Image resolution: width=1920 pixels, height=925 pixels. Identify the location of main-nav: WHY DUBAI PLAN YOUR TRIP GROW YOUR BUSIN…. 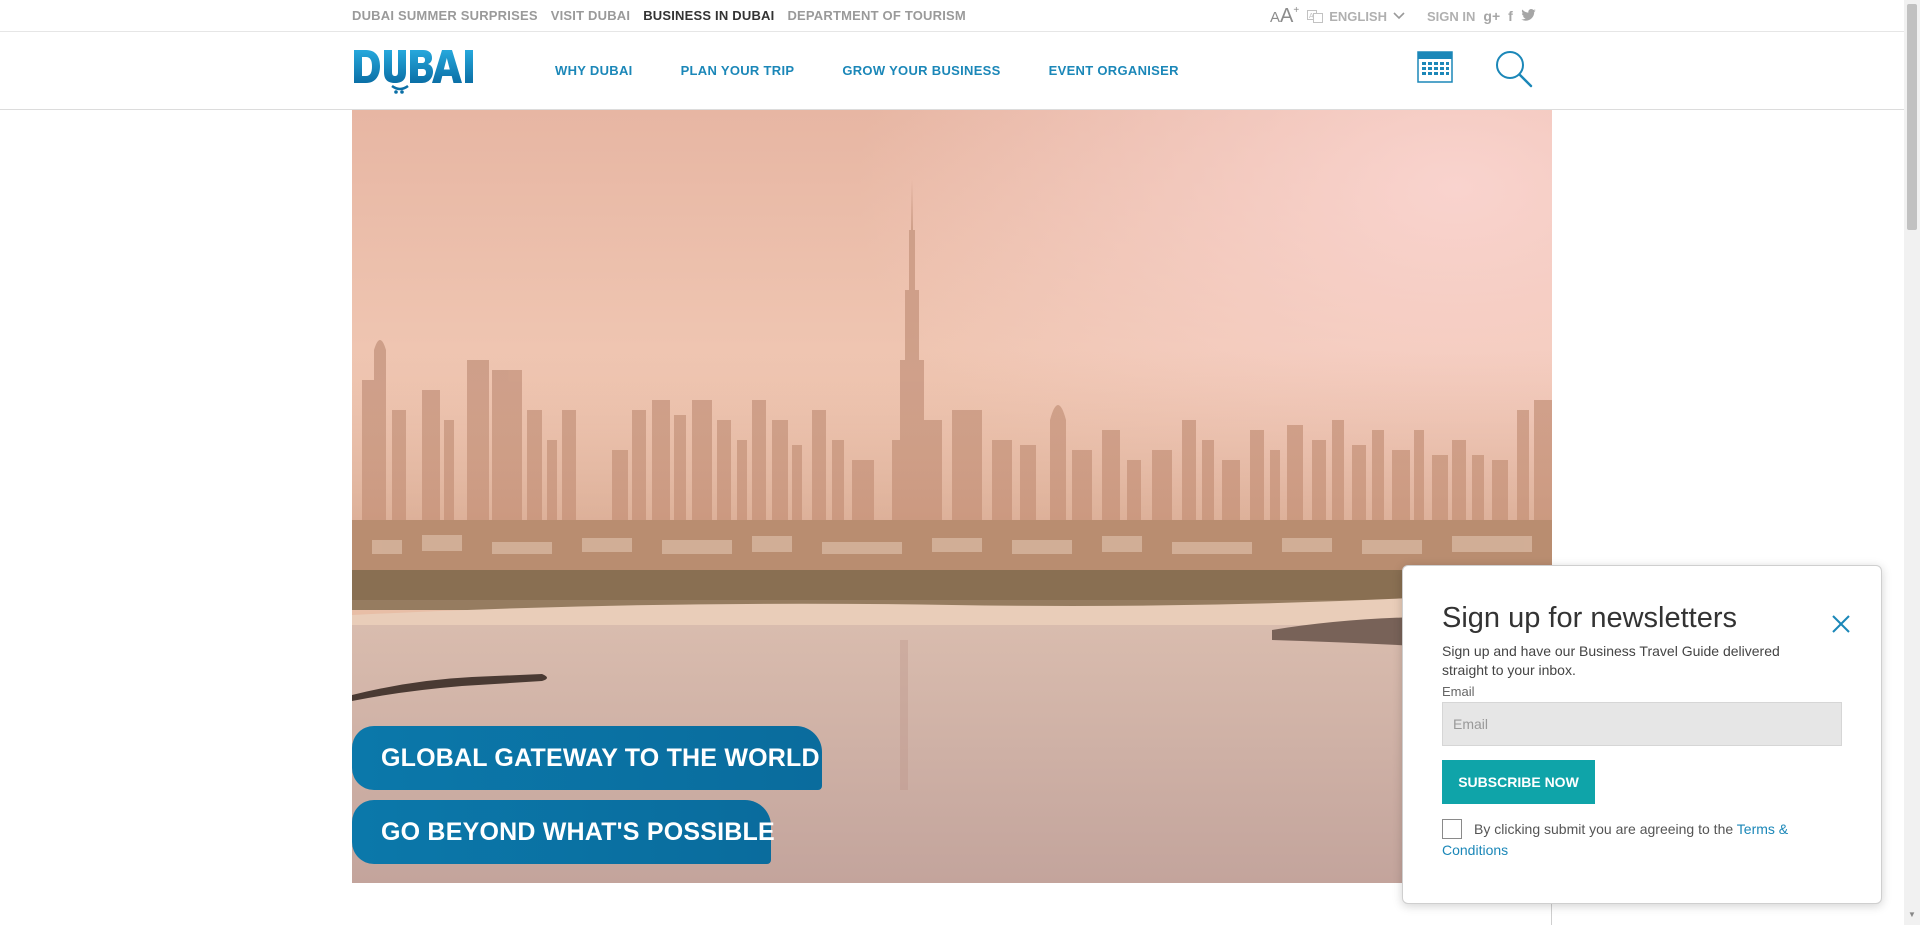
(867, 70).